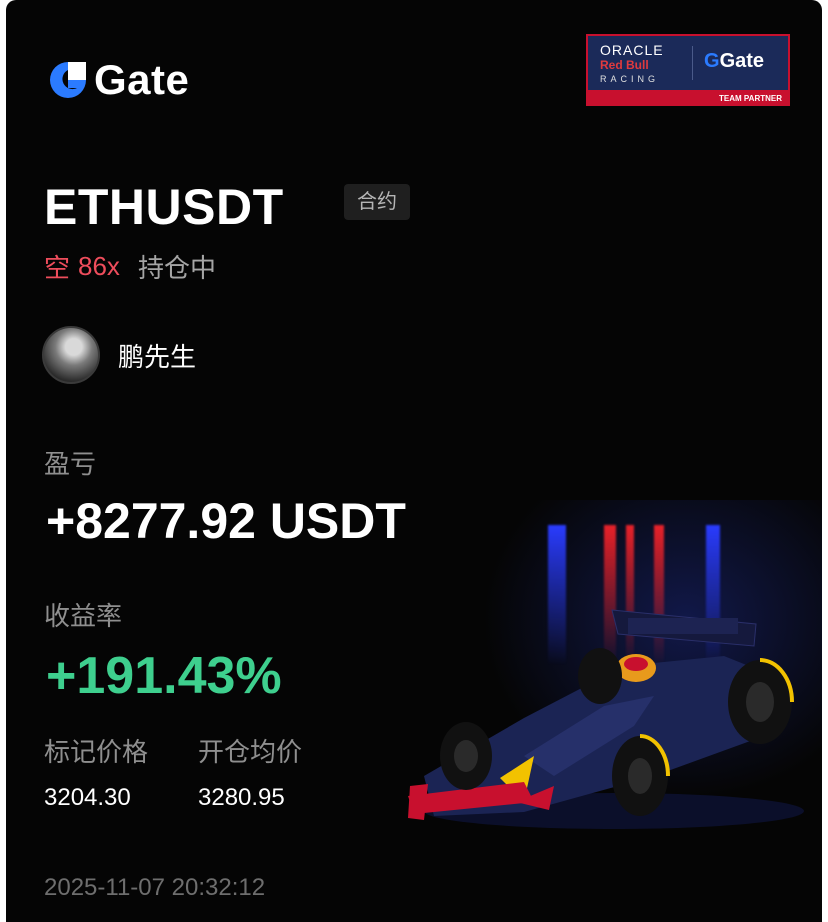 The width and height of the screenshot is (828, 922). Describe the element at coordinates (250, 752) in the screenshot. I see `entry-price-label: 开仓均价` at that location.